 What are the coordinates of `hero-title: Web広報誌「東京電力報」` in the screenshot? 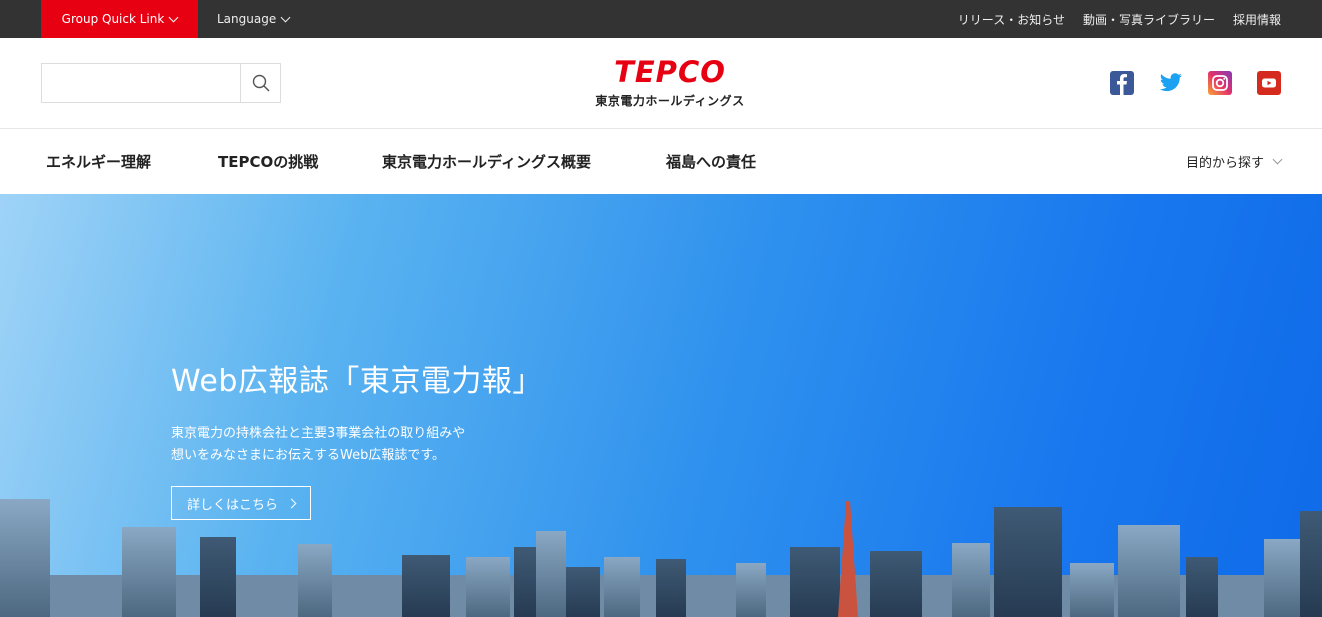 It's located at (357, 381).